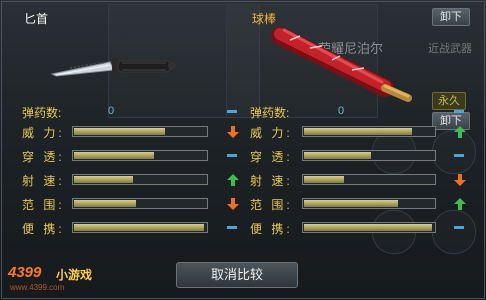  Describe the element at coordinates (454, 232) in the screenshot. I see `background-slot` at that location.